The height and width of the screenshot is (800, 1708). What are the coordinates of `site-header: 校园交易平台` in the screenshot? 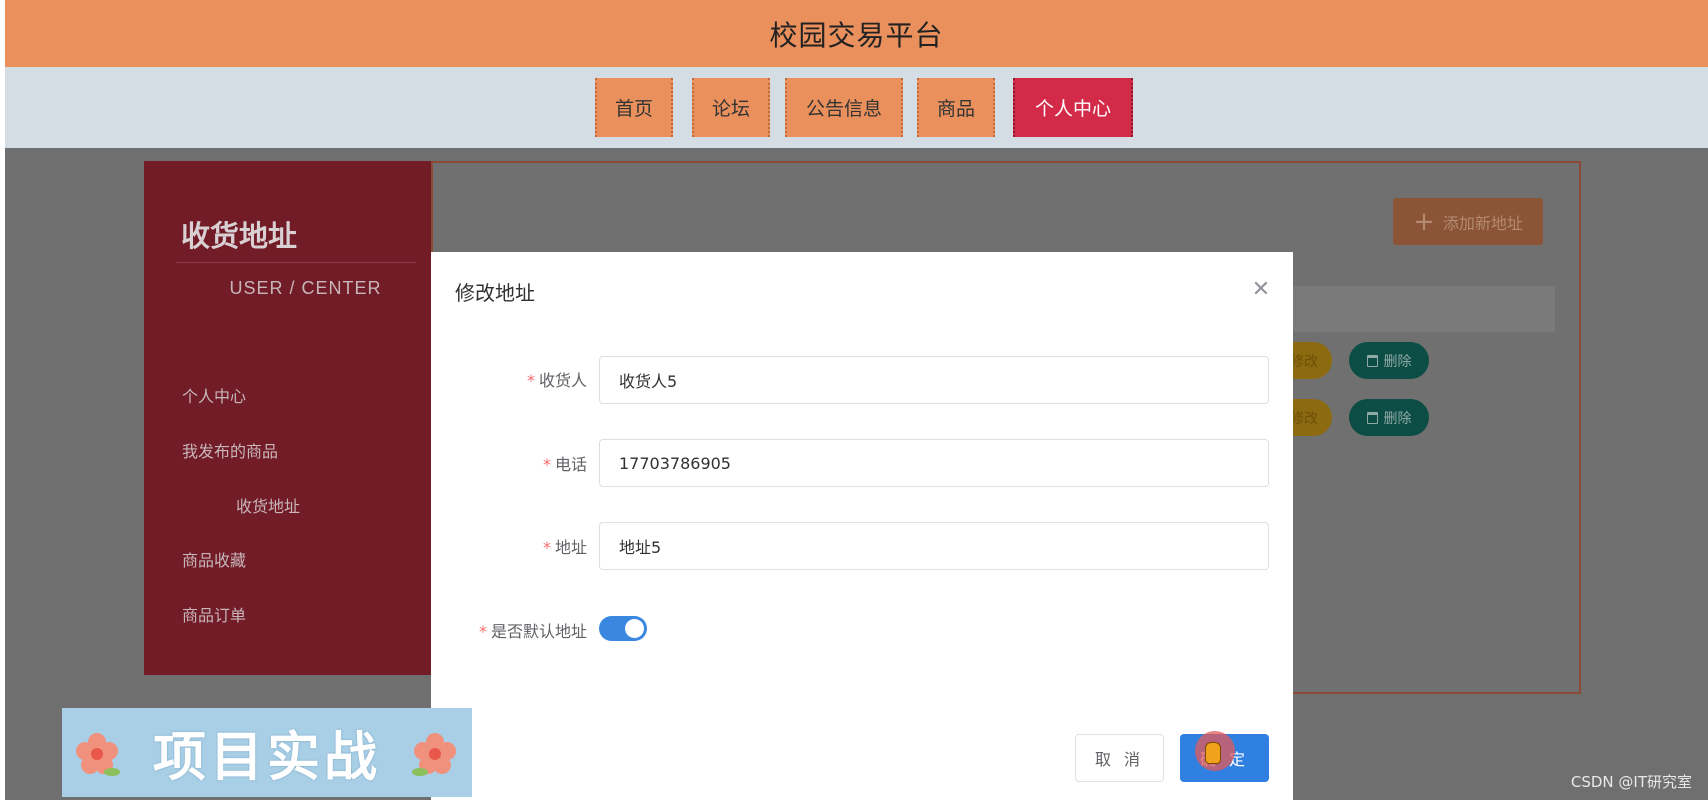 It's located at (856, 33).